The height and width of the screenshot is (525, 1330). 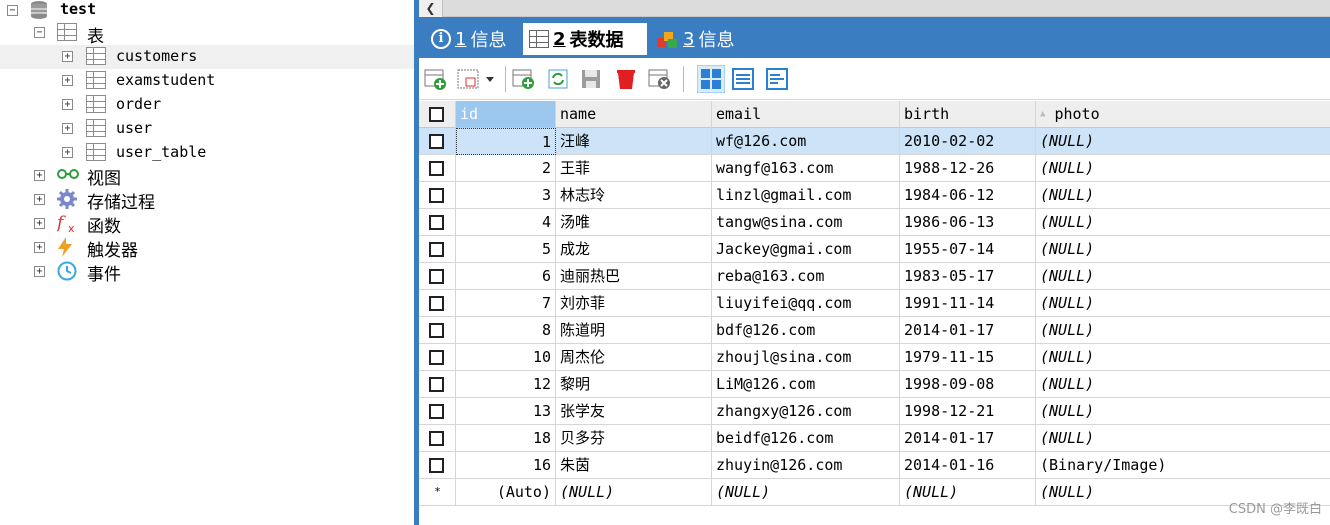 I want to click on tree-node-tables-folder: − 表, so click(x=207, y=34).